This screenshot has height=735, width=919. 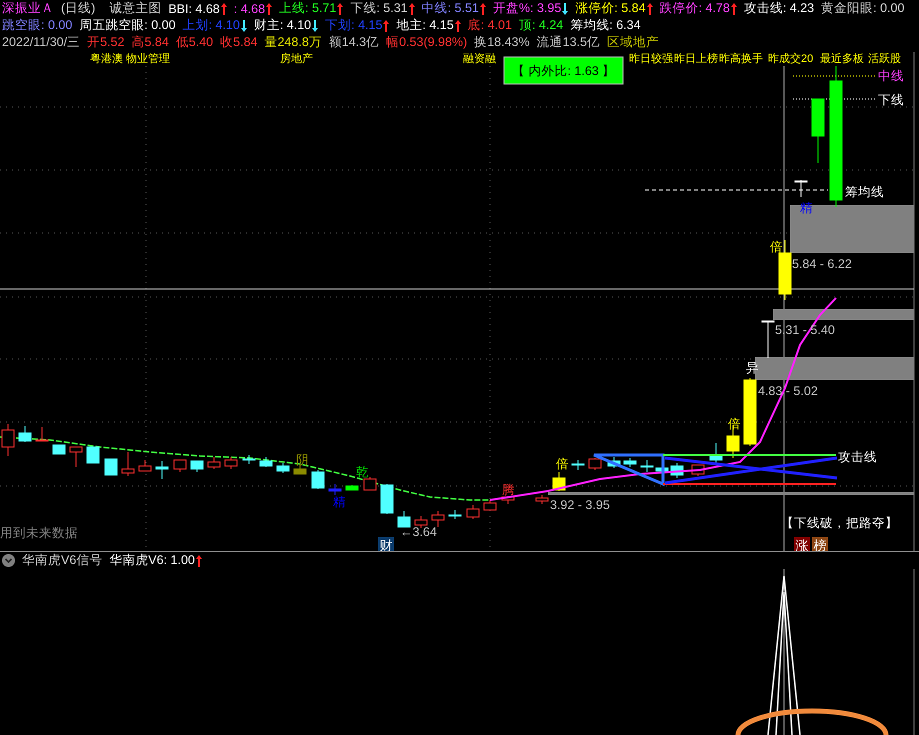 I want to click on period-label: (日线), so click(x=78, y=8).